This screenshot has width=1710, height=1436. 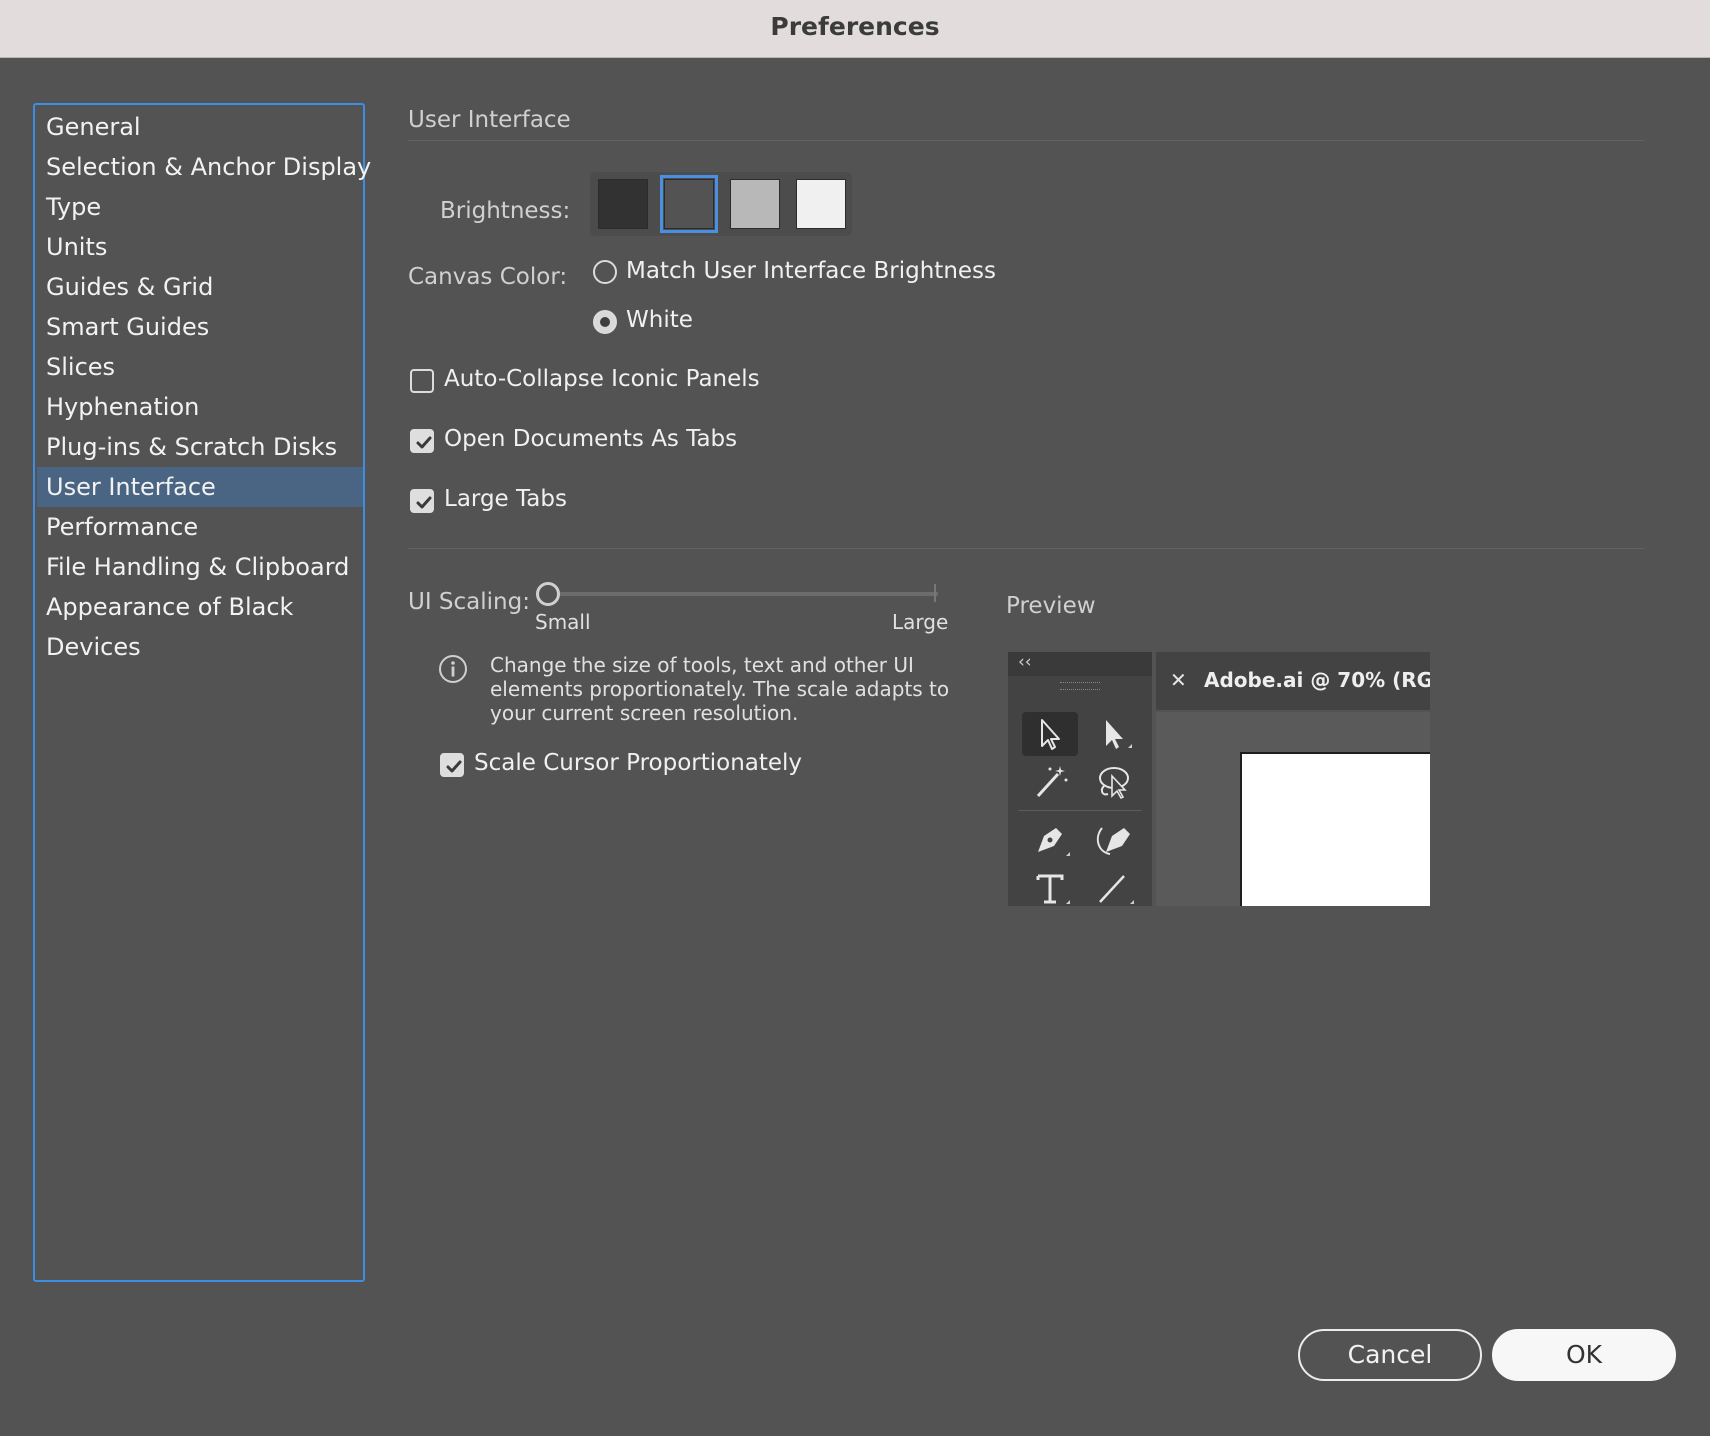 I want to click on canvas-color-label: Canvas Color:, so click(x=488, y=277).